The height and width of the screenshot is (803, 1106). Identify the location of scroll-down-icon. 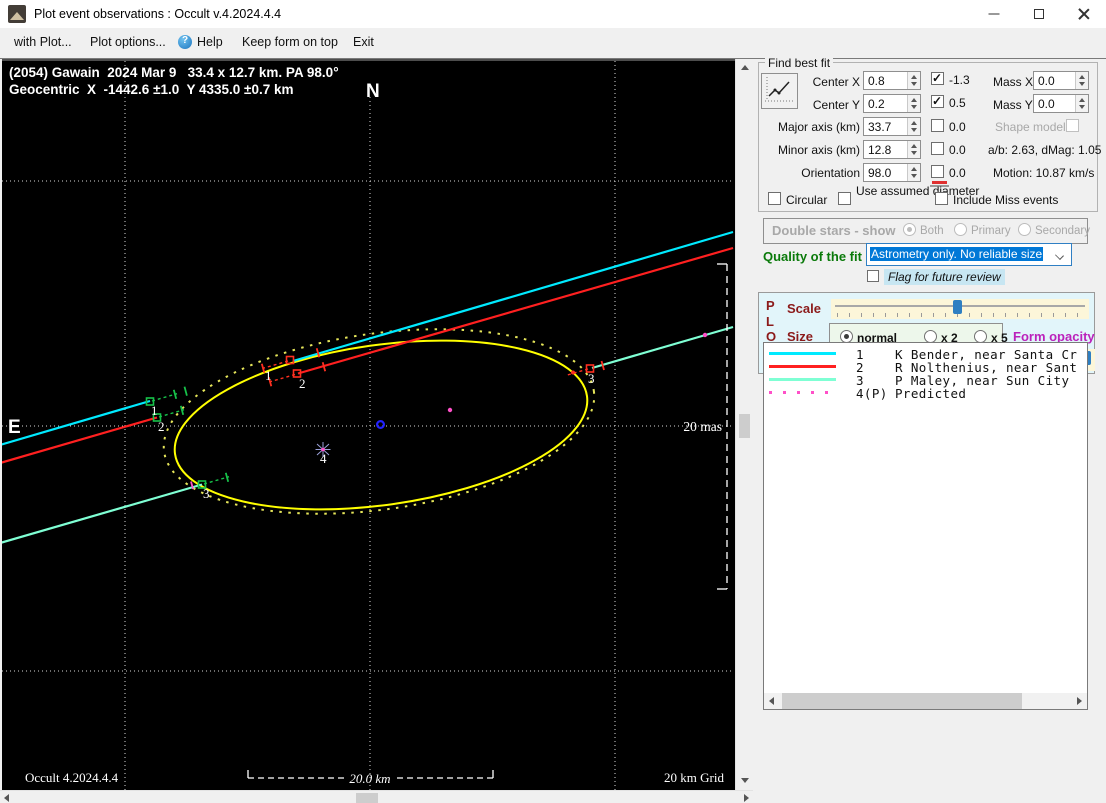
(745, 780).